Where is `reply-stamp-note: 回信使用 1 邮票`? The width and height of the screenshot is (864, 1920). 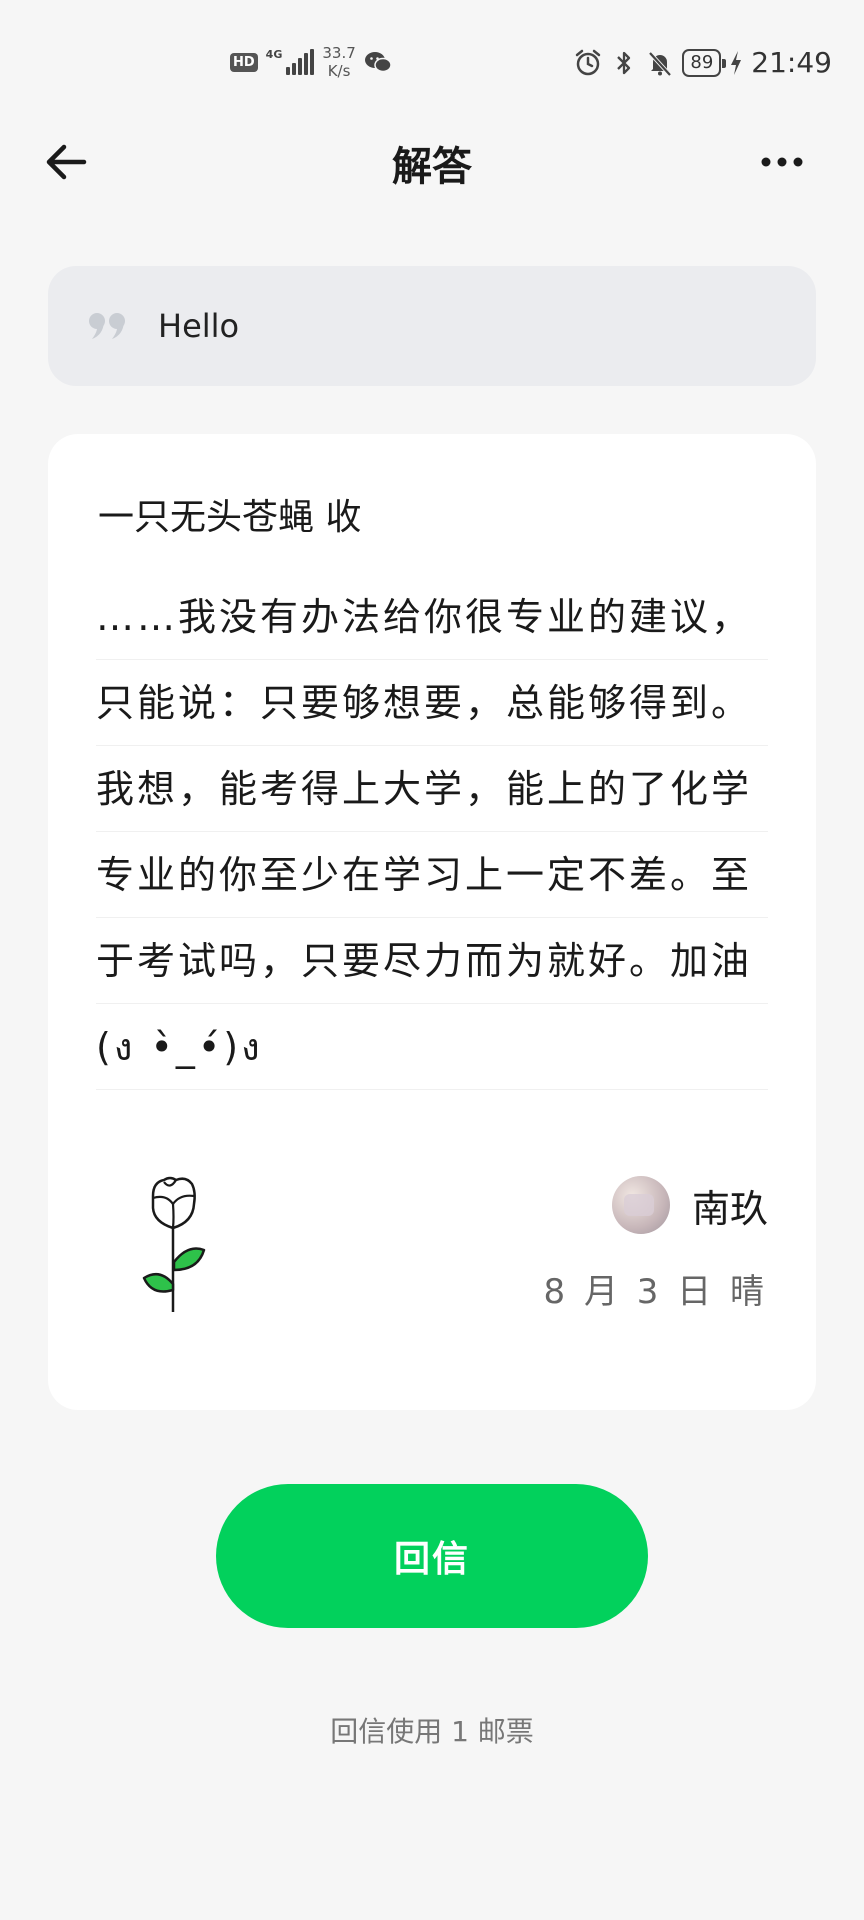
reply-stamp-note: 回信使用 1 邮票 is located at coordinates (432, 1731).